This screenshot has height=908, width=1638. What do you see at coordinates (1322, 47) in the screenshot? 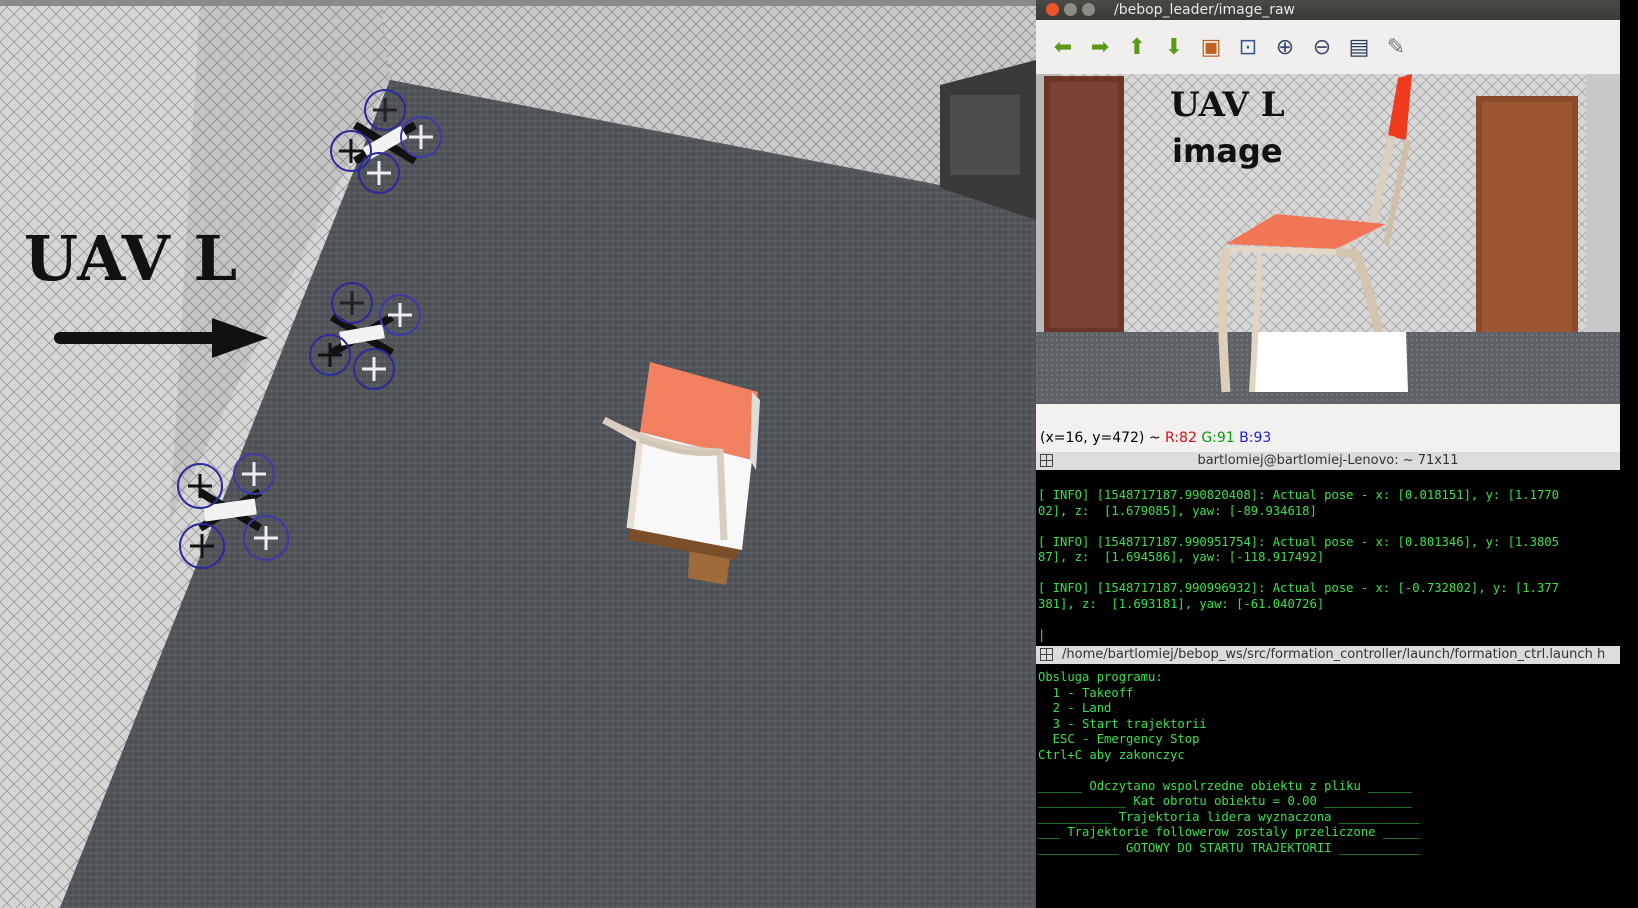
I see `zoom-out-icon: ⊖` at bounding box center [1322, 47].